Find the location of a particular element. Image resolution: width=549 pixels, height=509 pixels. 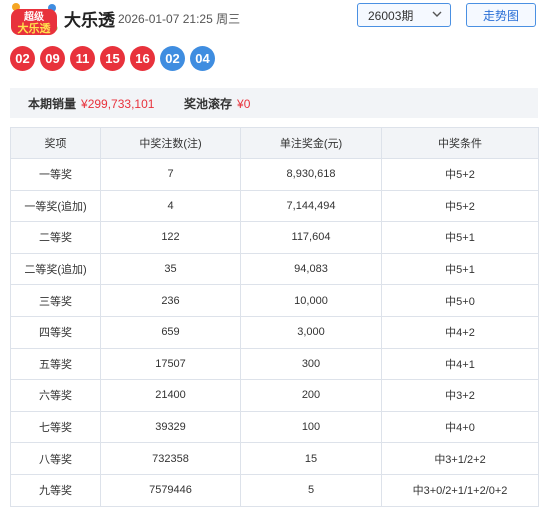

prize-amount-cell: 300 is located at coordinates (311, 364).